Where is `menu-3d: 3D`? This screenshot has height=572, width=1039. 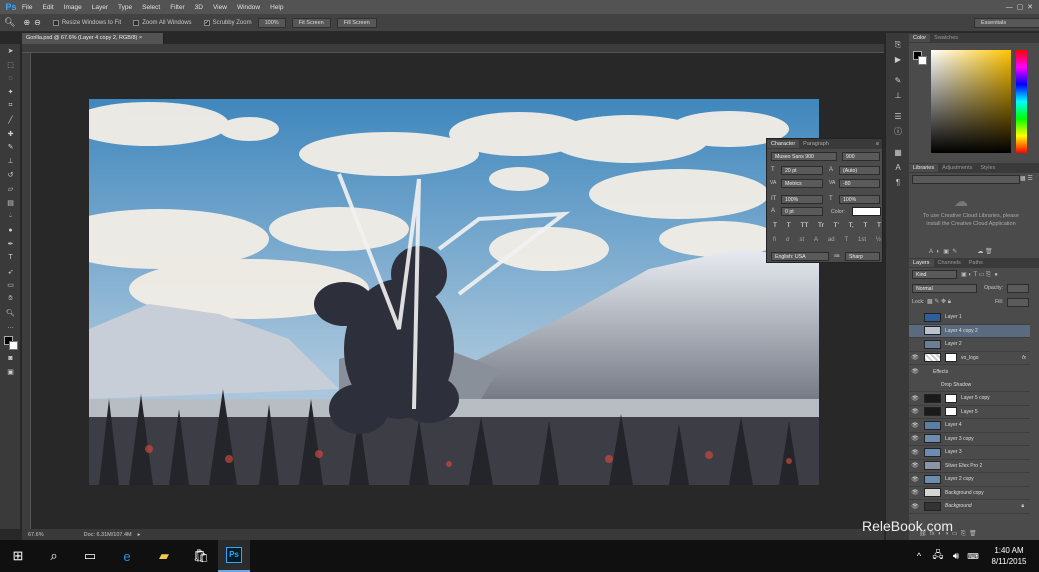 menu-3d: 3D is located at coordinates (199, 7).